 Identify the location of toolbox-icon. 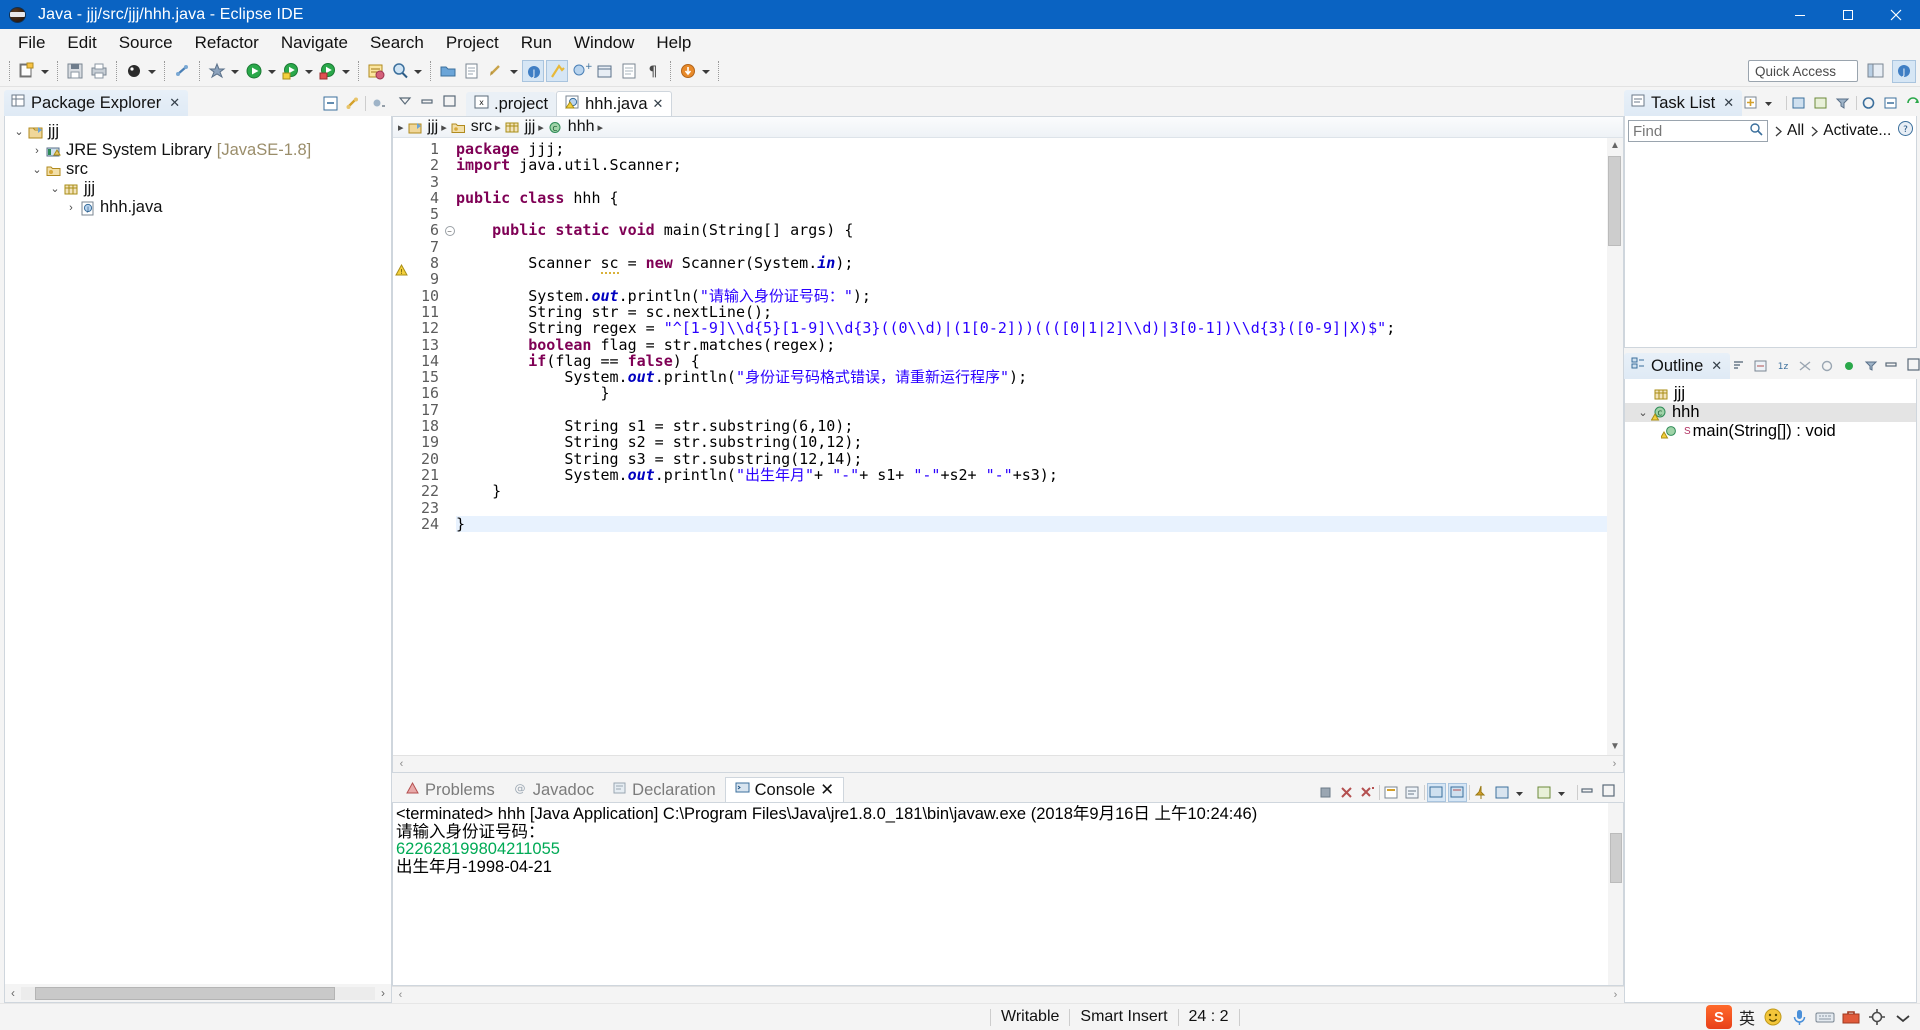
(1851, 1017).